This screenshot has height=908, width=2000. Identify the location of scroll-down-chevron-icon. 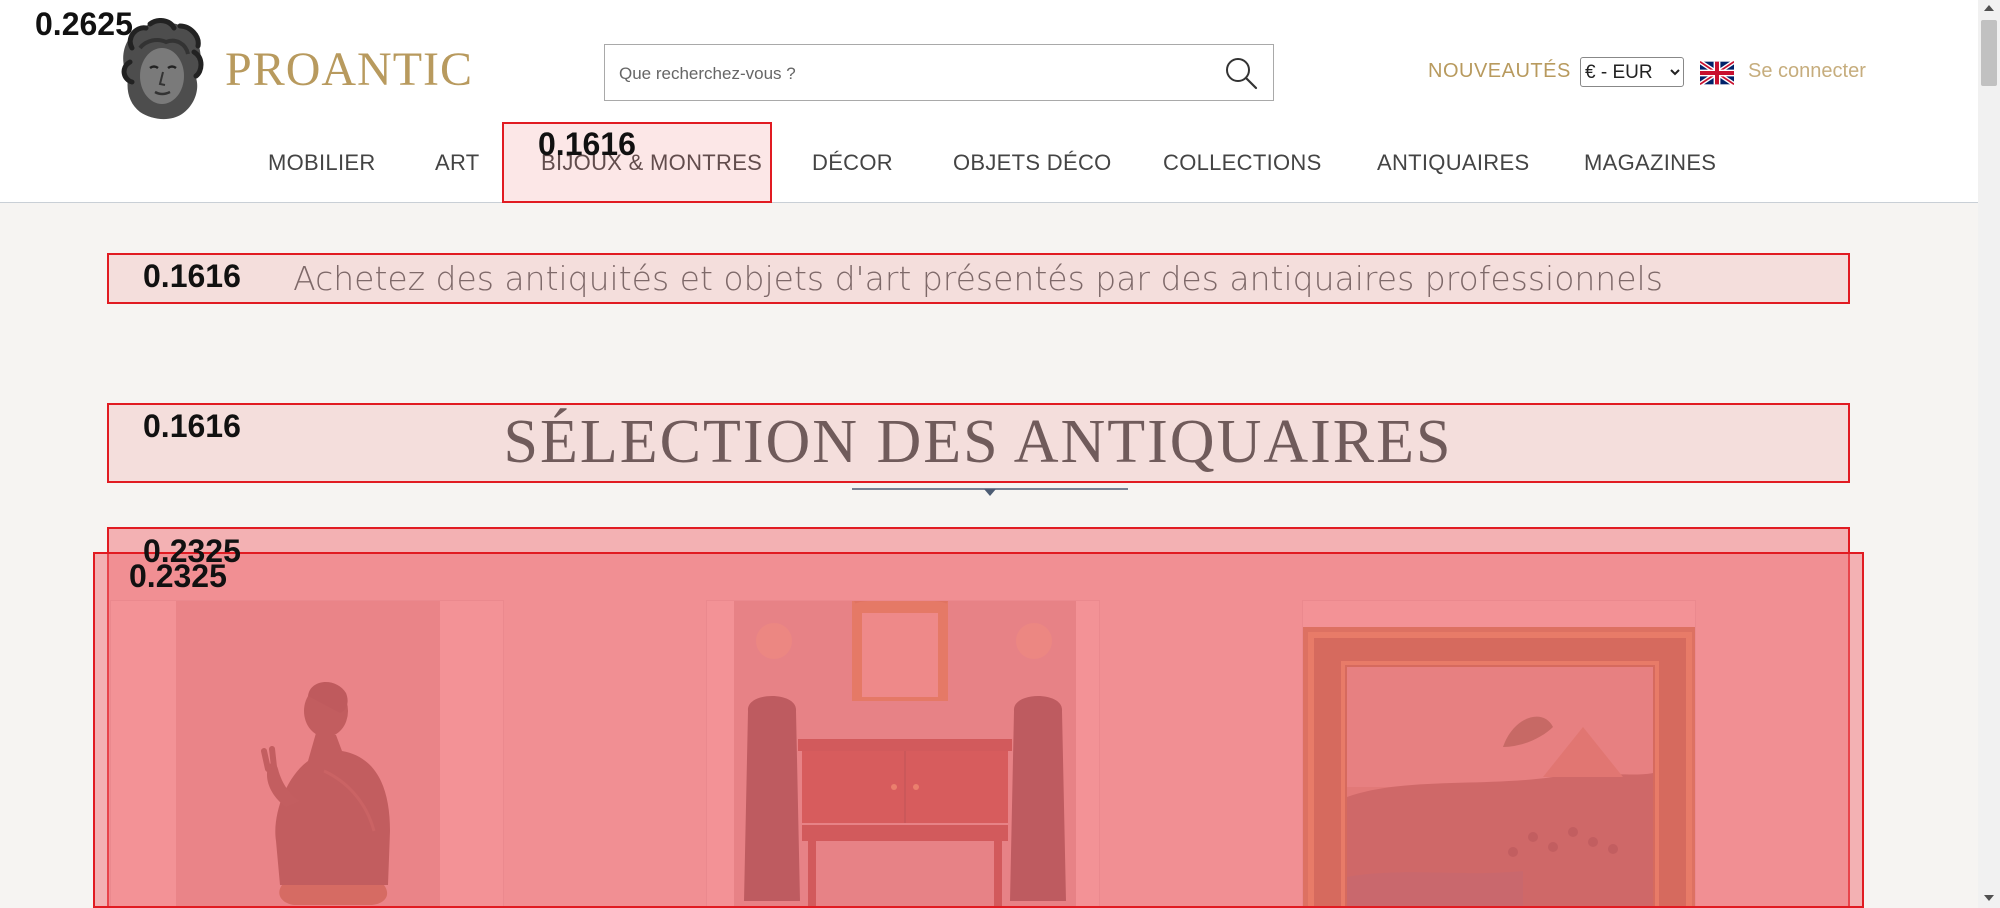
(1989, 898).